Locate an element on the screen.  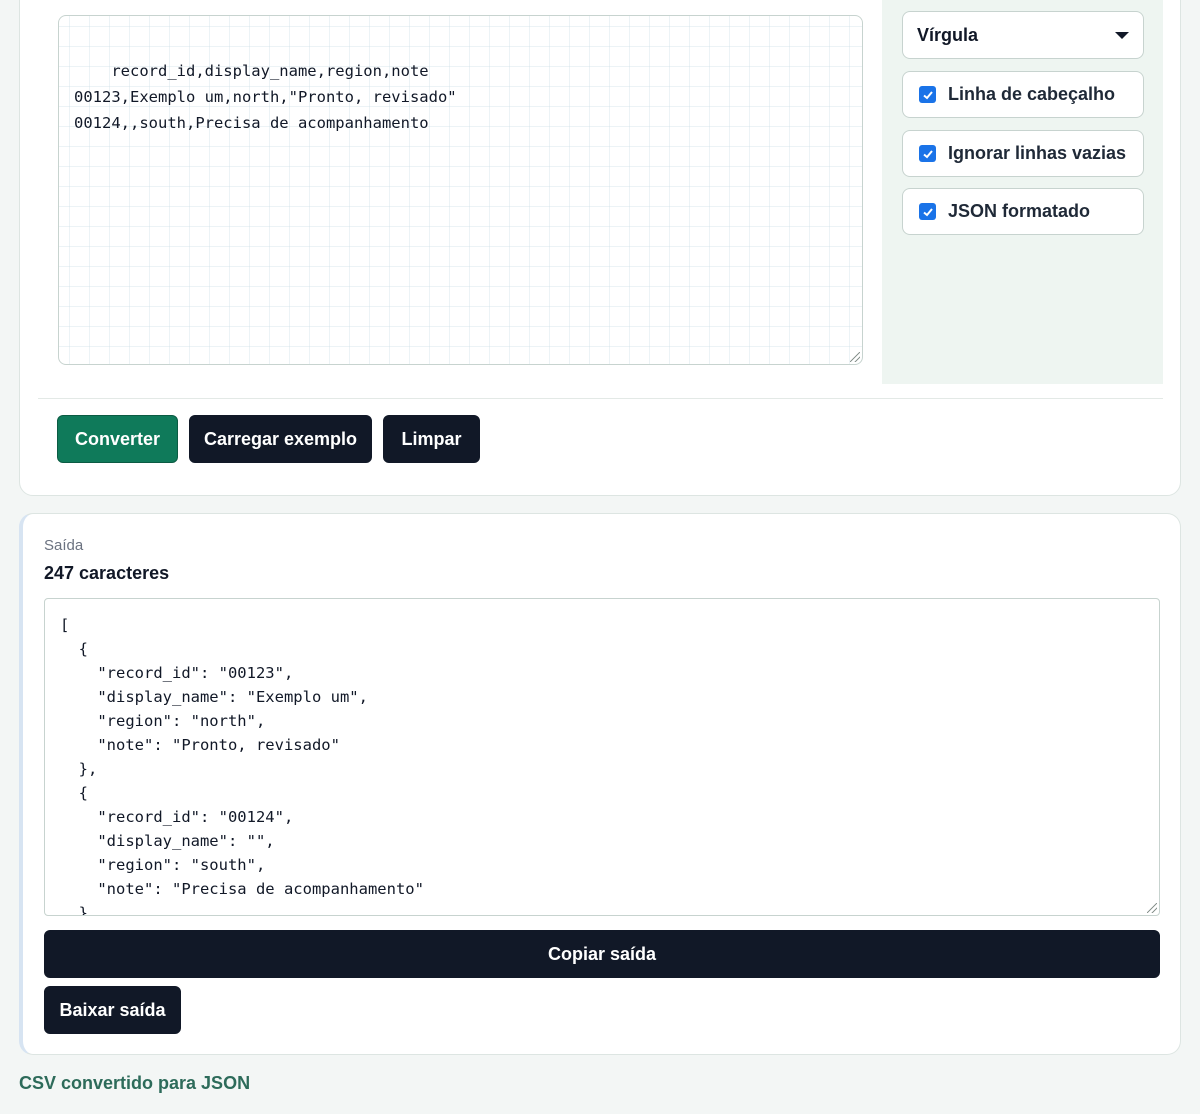
download-output-button: Baixar saída is located at coordinates (112, 1010).